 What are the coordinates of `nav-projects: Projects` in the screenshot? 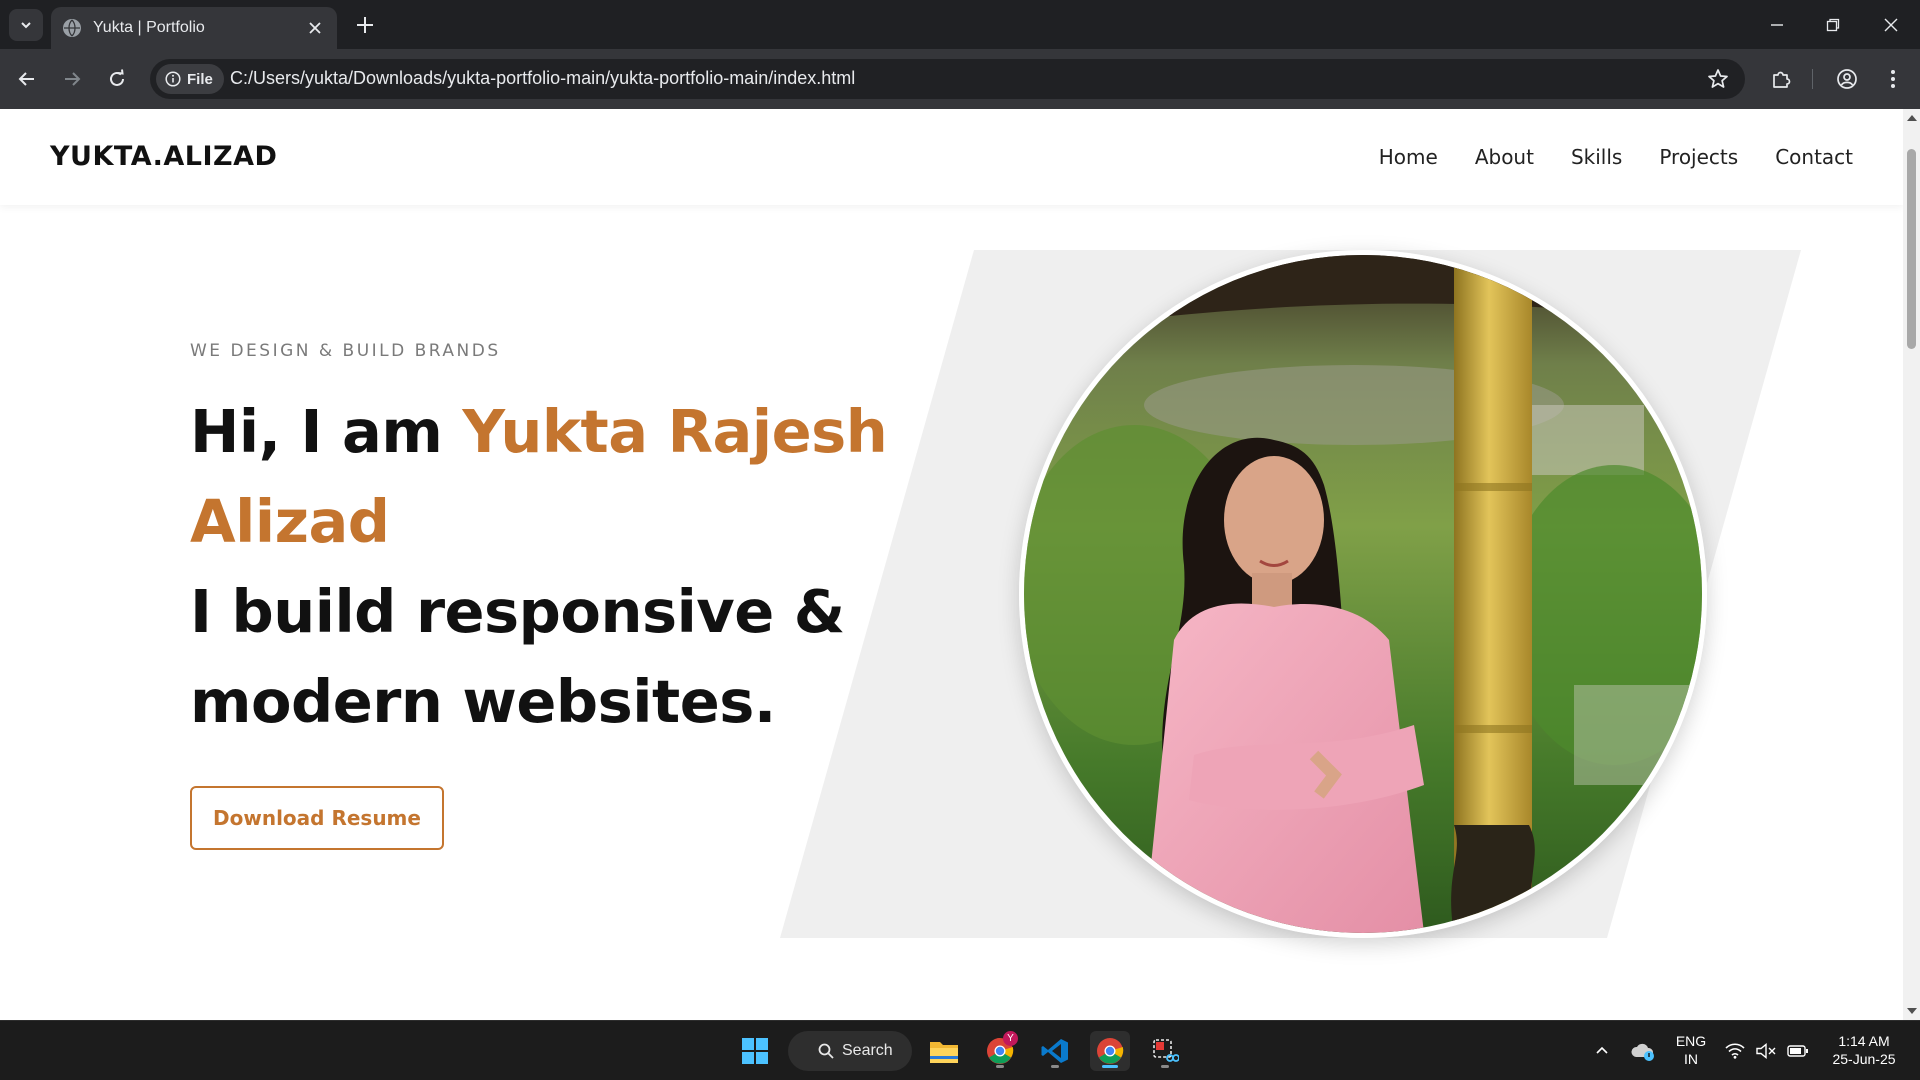 It's located at (1698, 157).